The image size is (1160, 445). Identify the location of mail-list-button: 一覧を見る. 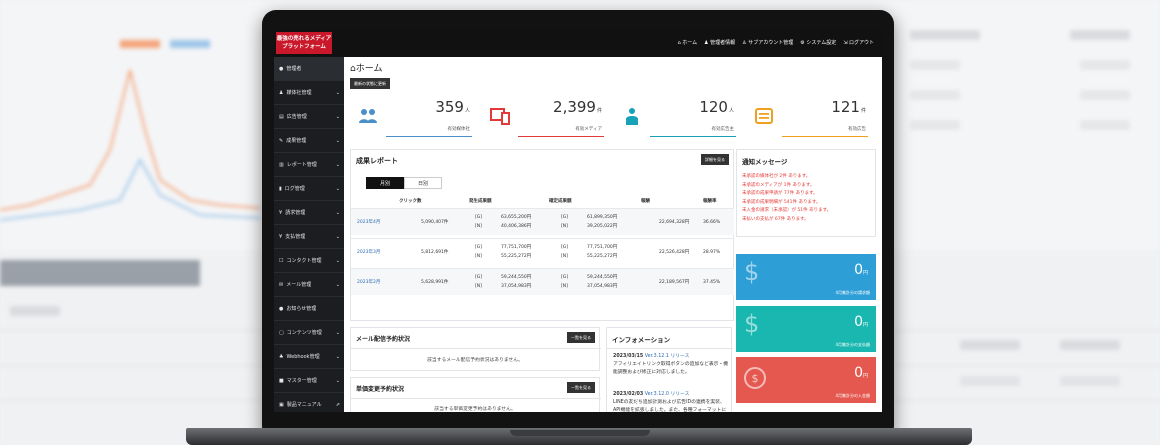
(581, 337).